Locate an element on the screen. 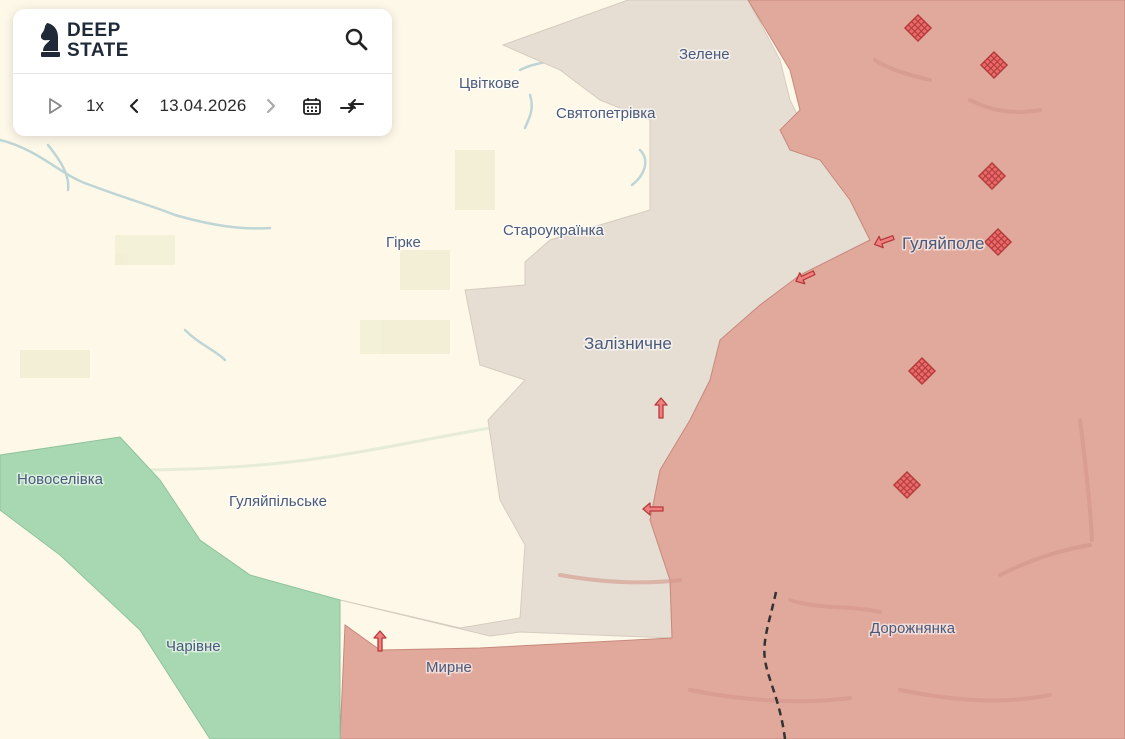 The height and width of the screenshot is (739, 1125). place-label: Новоселівка is located at coordinates (60, 479).